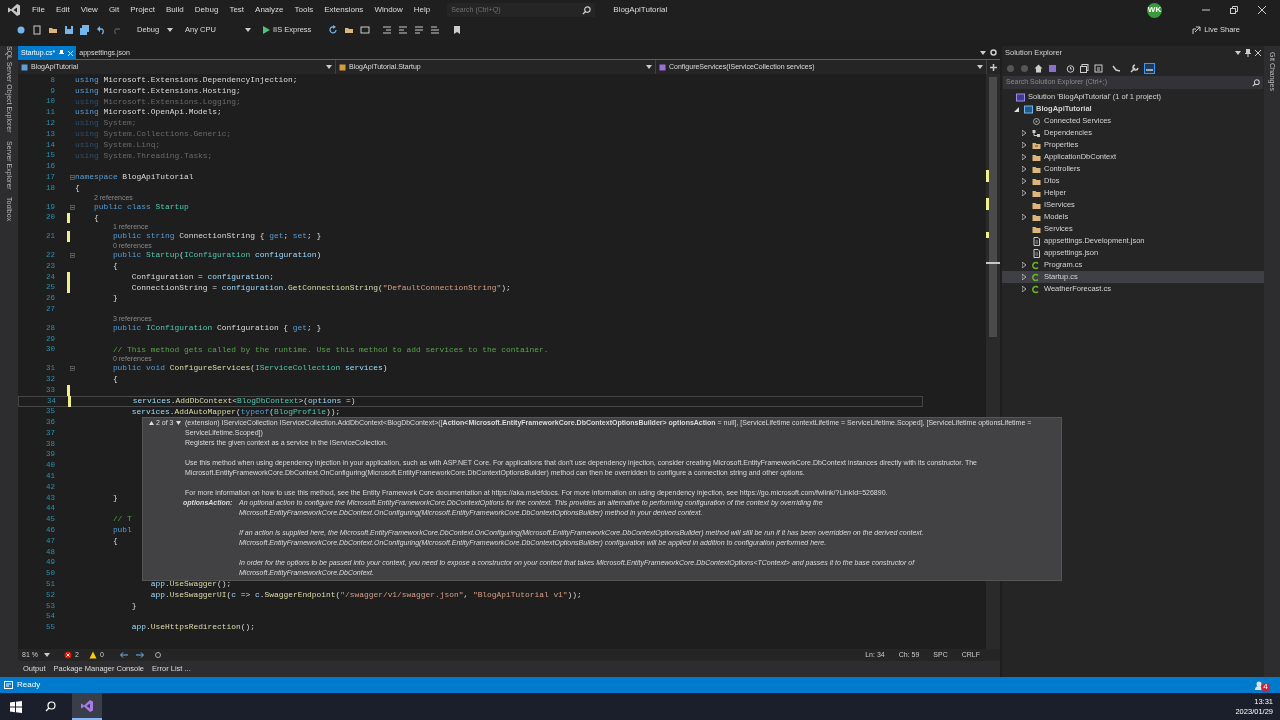 This screenshot has width=1280, height=720. Describe the element at coordinates (266, 30) in the screenshot. I see `play-icon` at that location.